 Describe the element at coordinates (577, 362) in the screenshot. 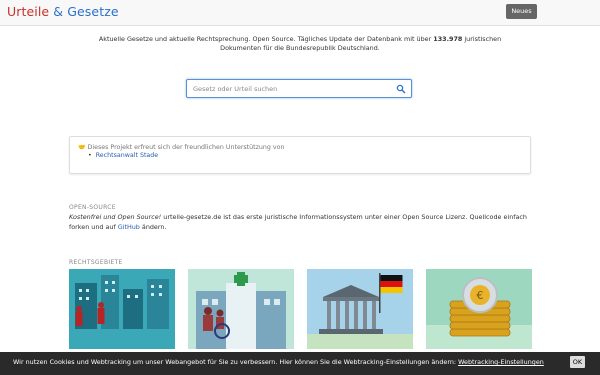

I see `cookie-ok-button: OK` at that location.